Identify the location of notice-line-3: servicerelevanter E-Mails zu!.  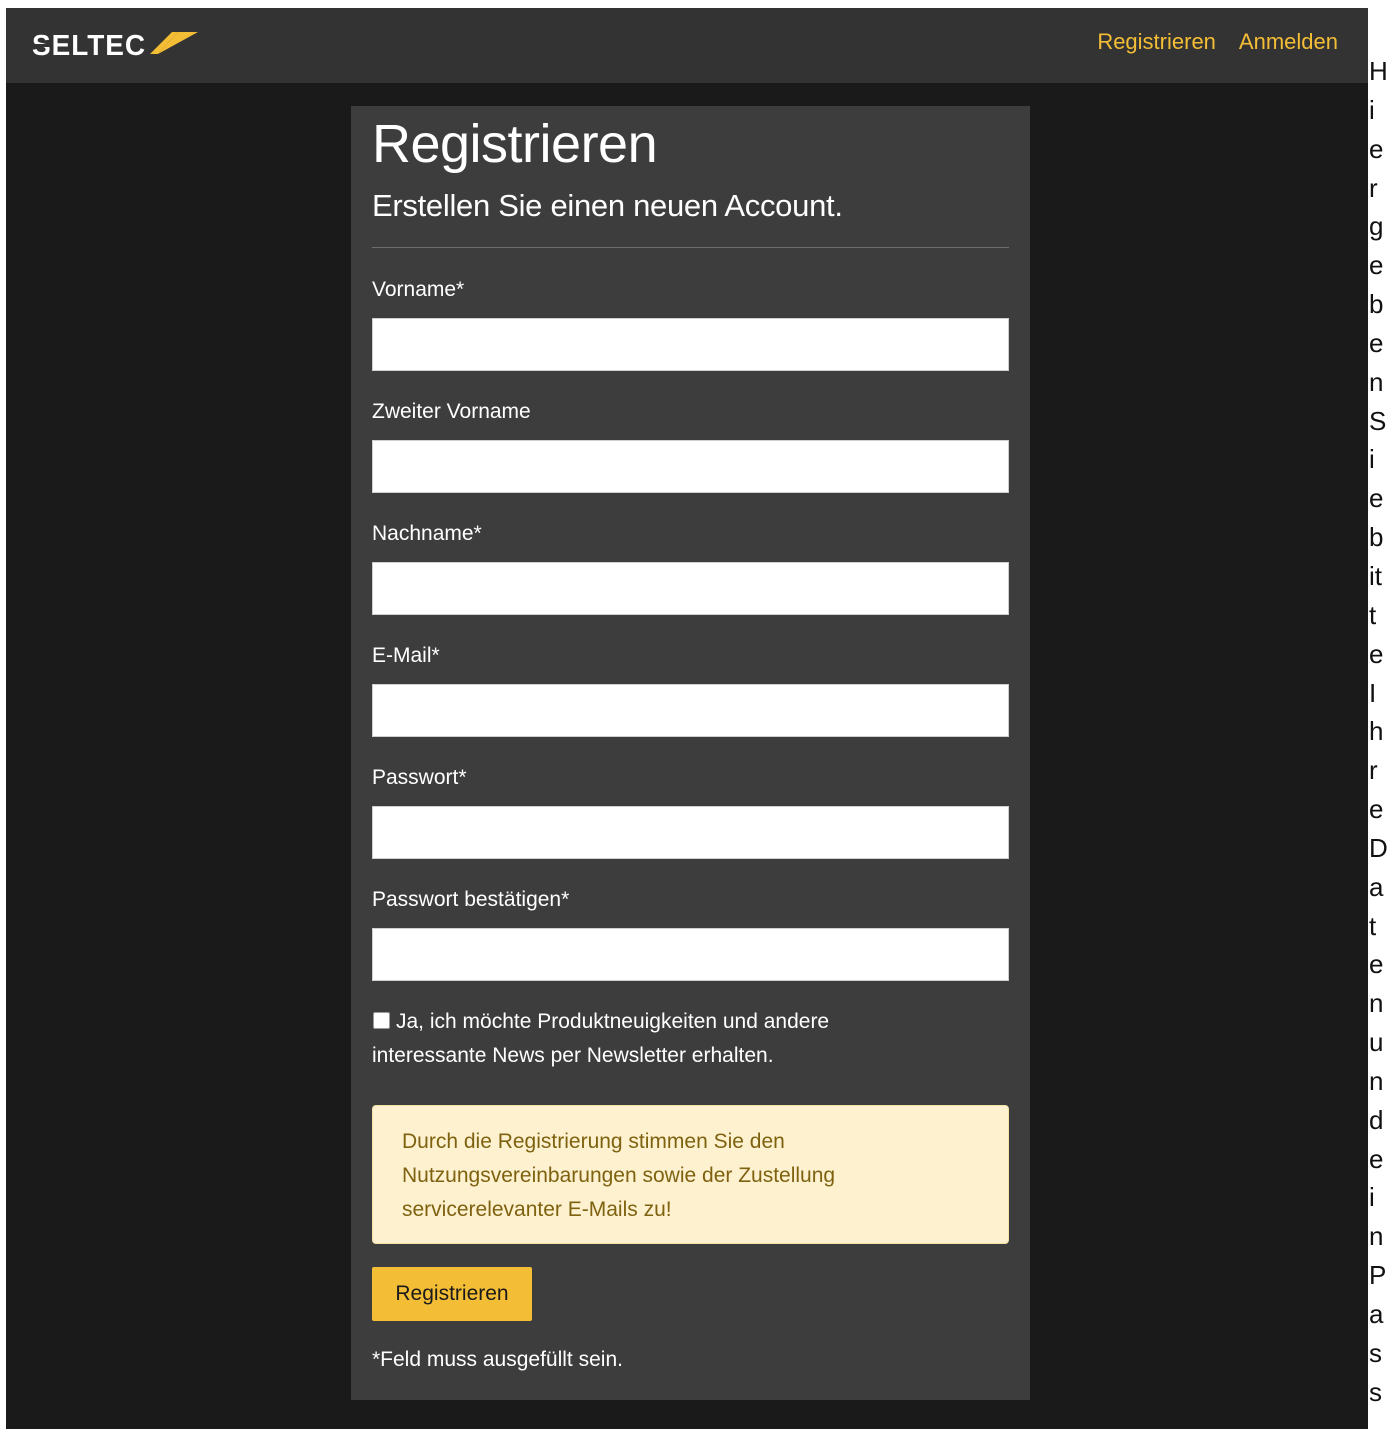
(537, 1209).